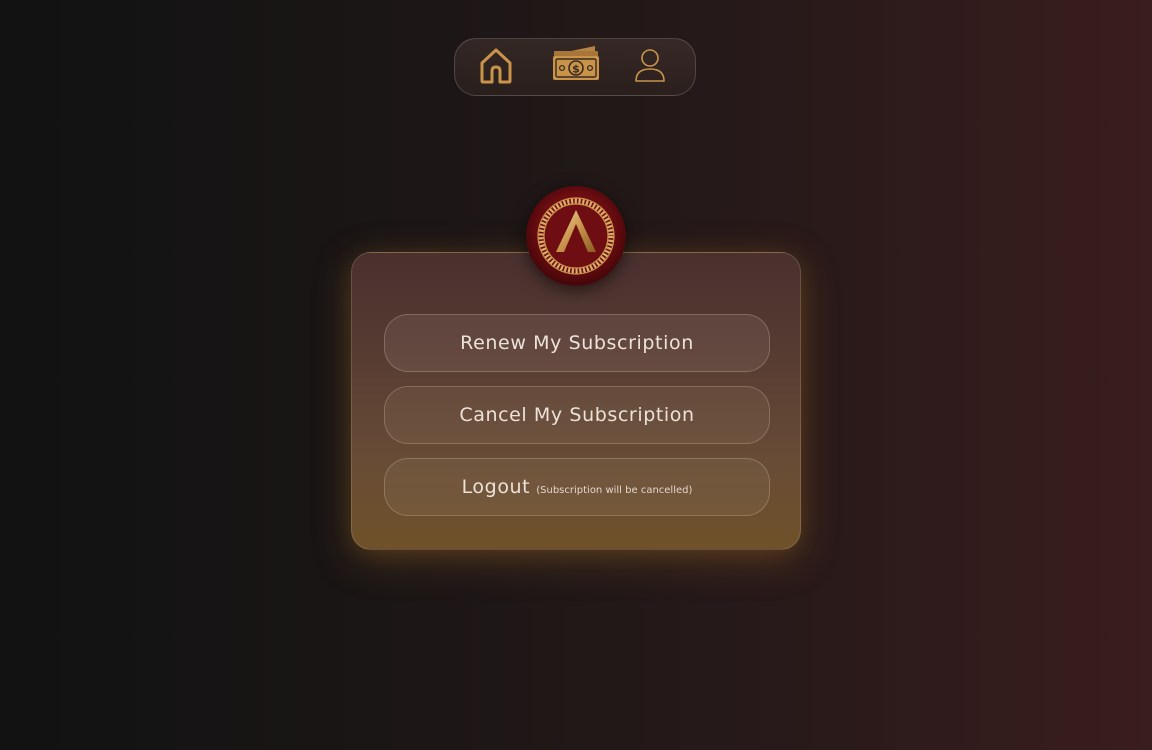  Describe the element at coordinates (496, 487) in the screenshot. I see `logout-label: Logout` at that location.